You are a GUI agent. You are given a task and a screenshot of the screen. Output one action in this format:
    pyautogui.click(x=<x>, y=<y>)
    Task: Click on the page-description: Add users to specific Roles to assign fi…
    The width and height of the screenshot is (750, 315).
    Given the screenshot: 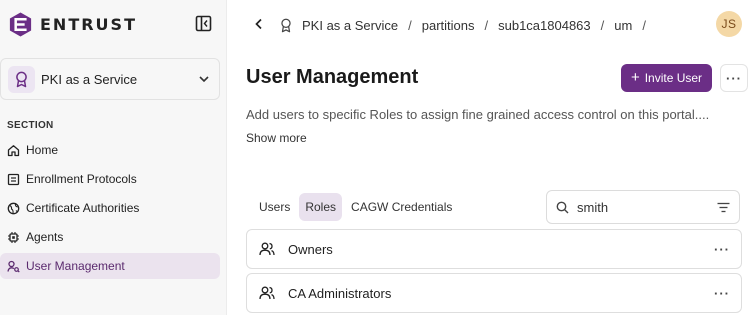 What is the action you would take?
    pyautogui.click(x=478, y=114)
    